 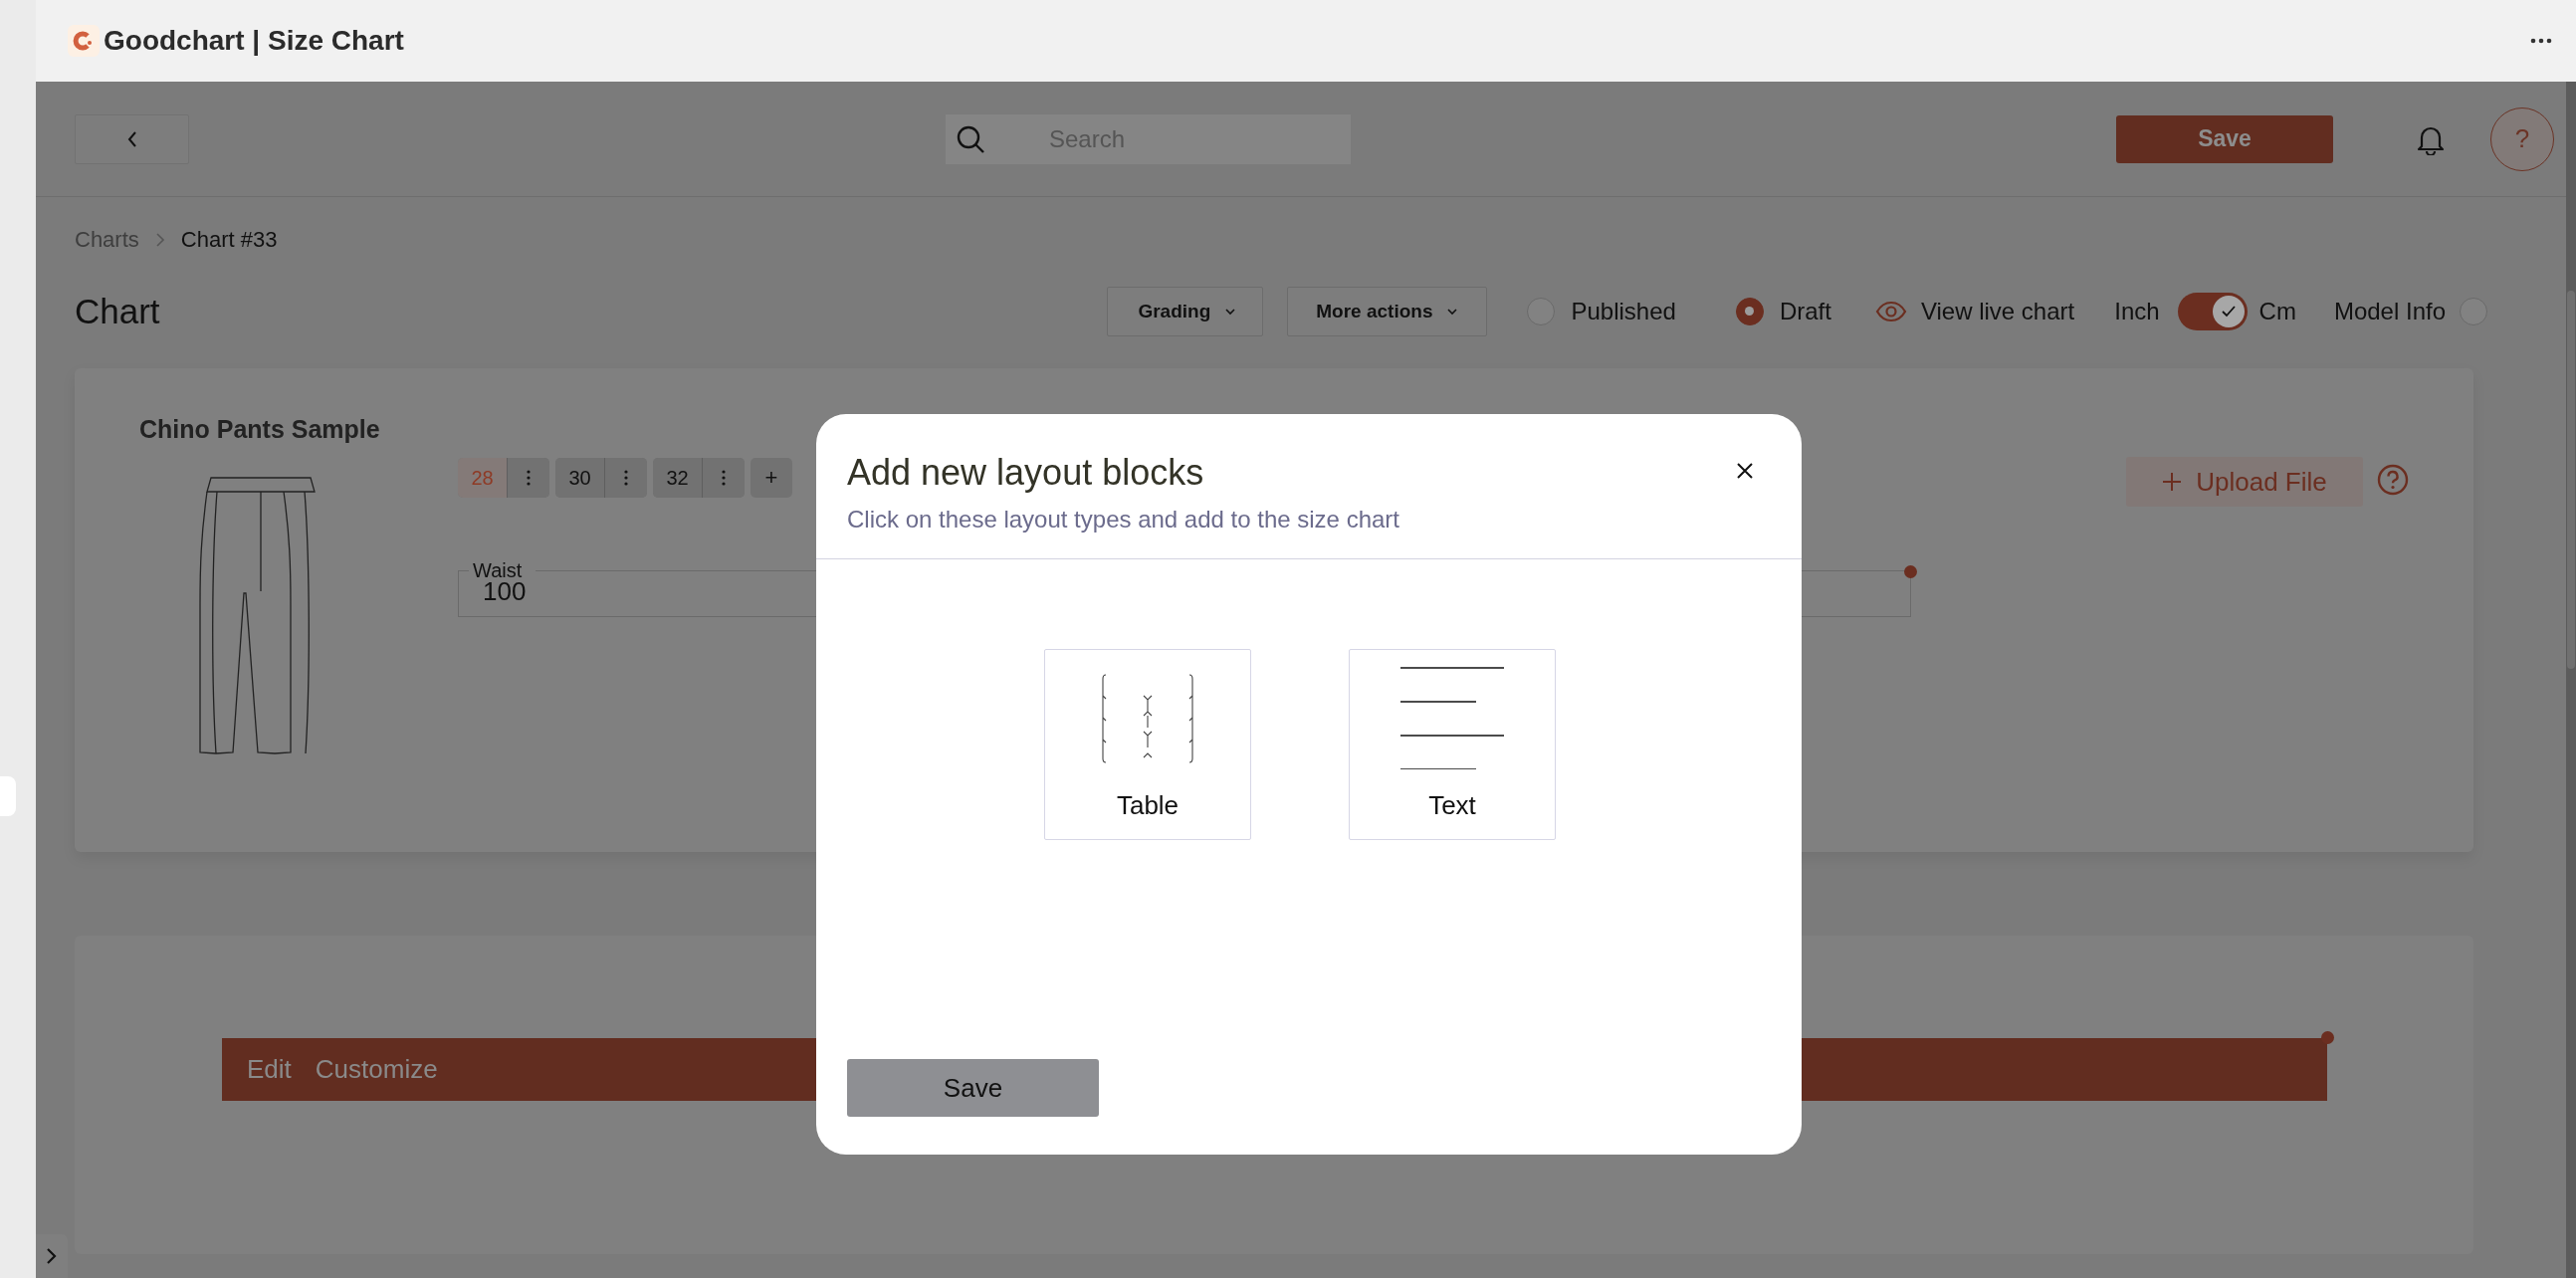 What do you see at coordinates (2571, 680) in the screenshot?
I see `scrollbar` at bounding box center [2571, 680].